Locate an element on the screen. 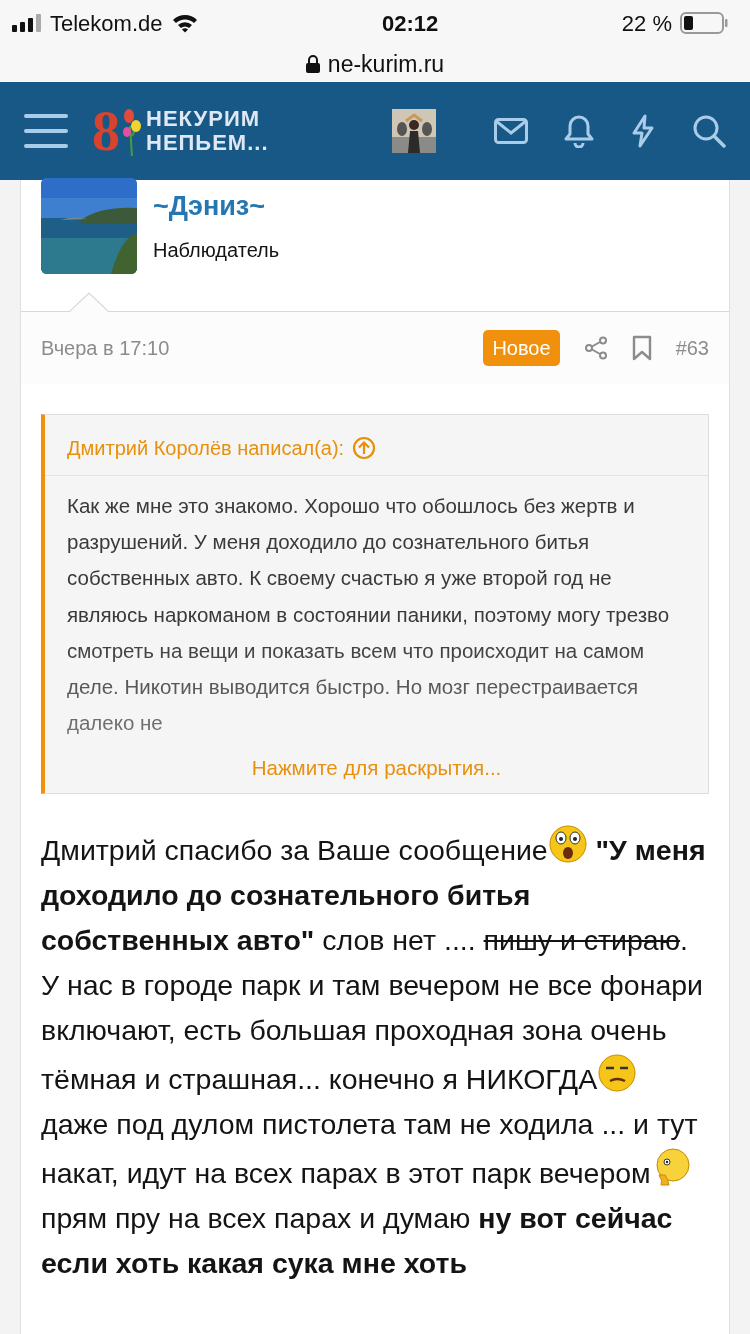  lock-icon is located at coordinates (312, 64).